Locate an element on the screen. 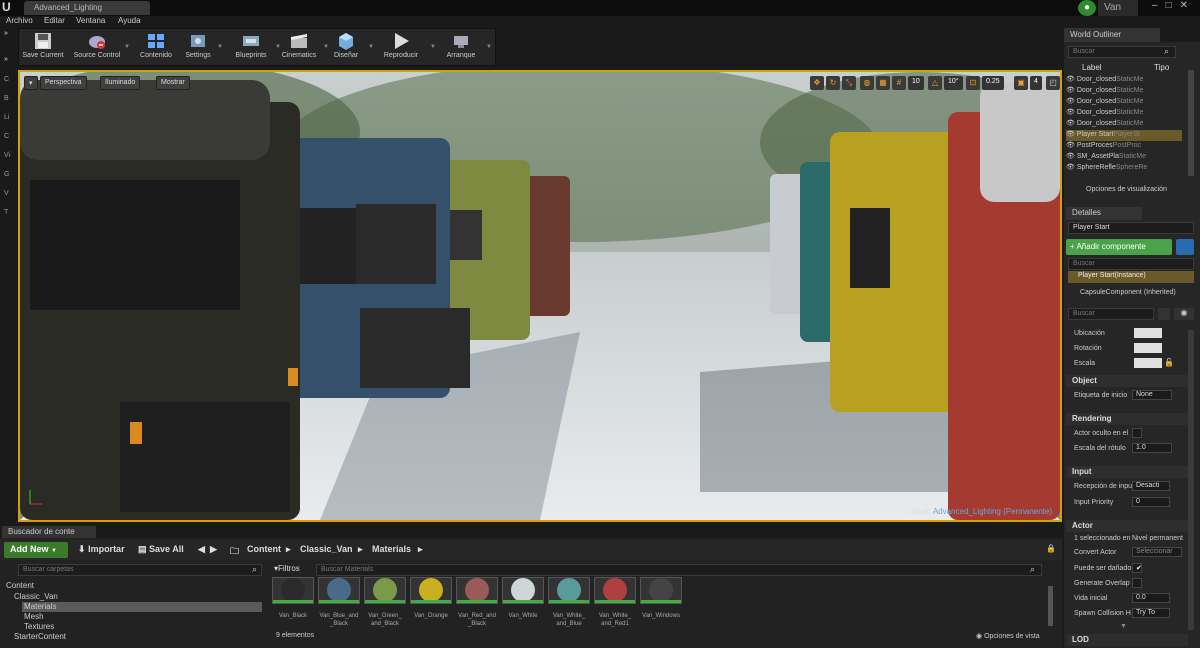 The height and width of the screenshot is (648, 1200). rotation-fields is located at coordinates (1148, 348).